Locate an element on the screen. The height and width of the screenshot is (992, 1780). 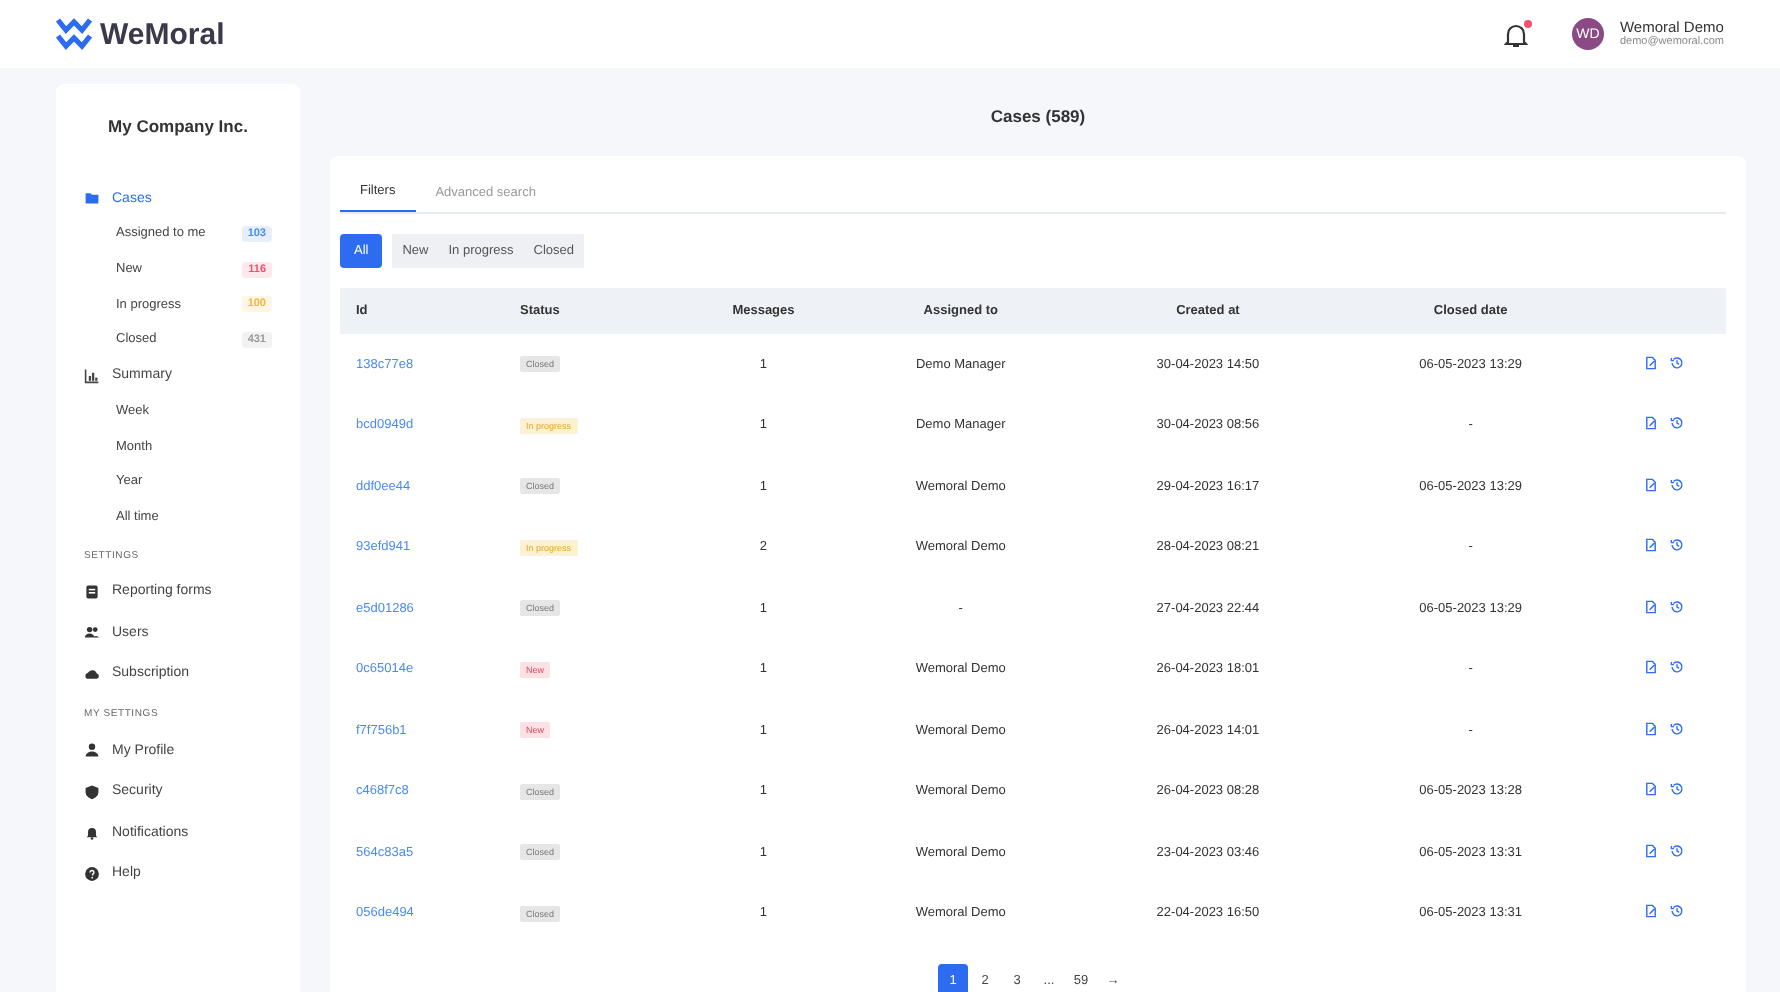
shield-icon is located at coordinates (92, 791).